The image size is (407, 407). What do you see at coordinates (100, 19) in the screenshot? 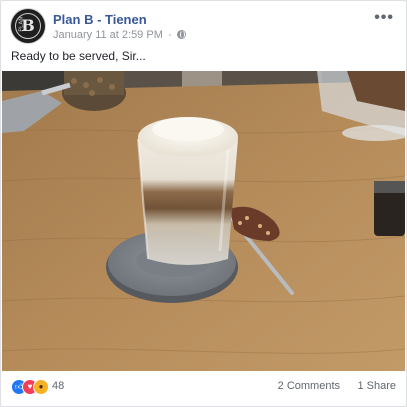
I see `page-name-link: Plan B - Tienen` at bounding box center [100, 19].